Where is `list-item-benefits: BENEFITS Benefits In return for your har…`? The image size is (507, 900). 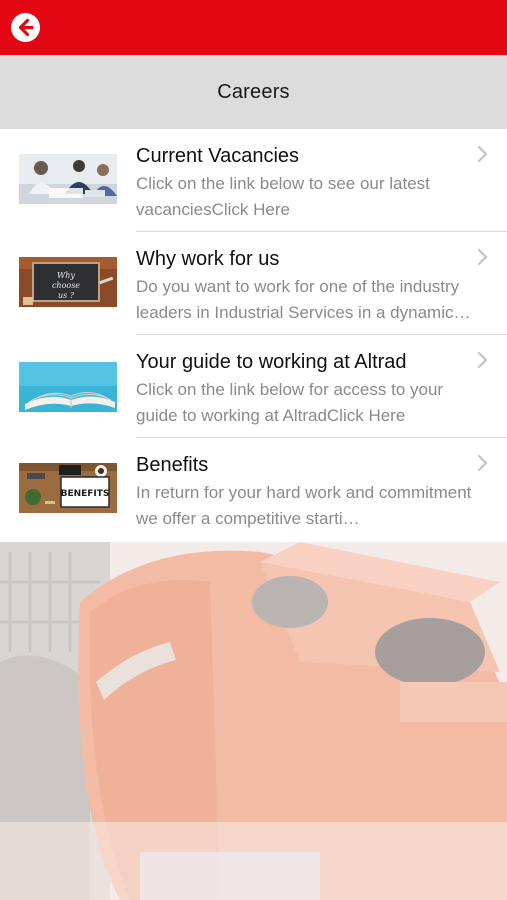
list-item-benefits: BENEFITS Benefits In return for your har… is located at coordinates (253, 489).